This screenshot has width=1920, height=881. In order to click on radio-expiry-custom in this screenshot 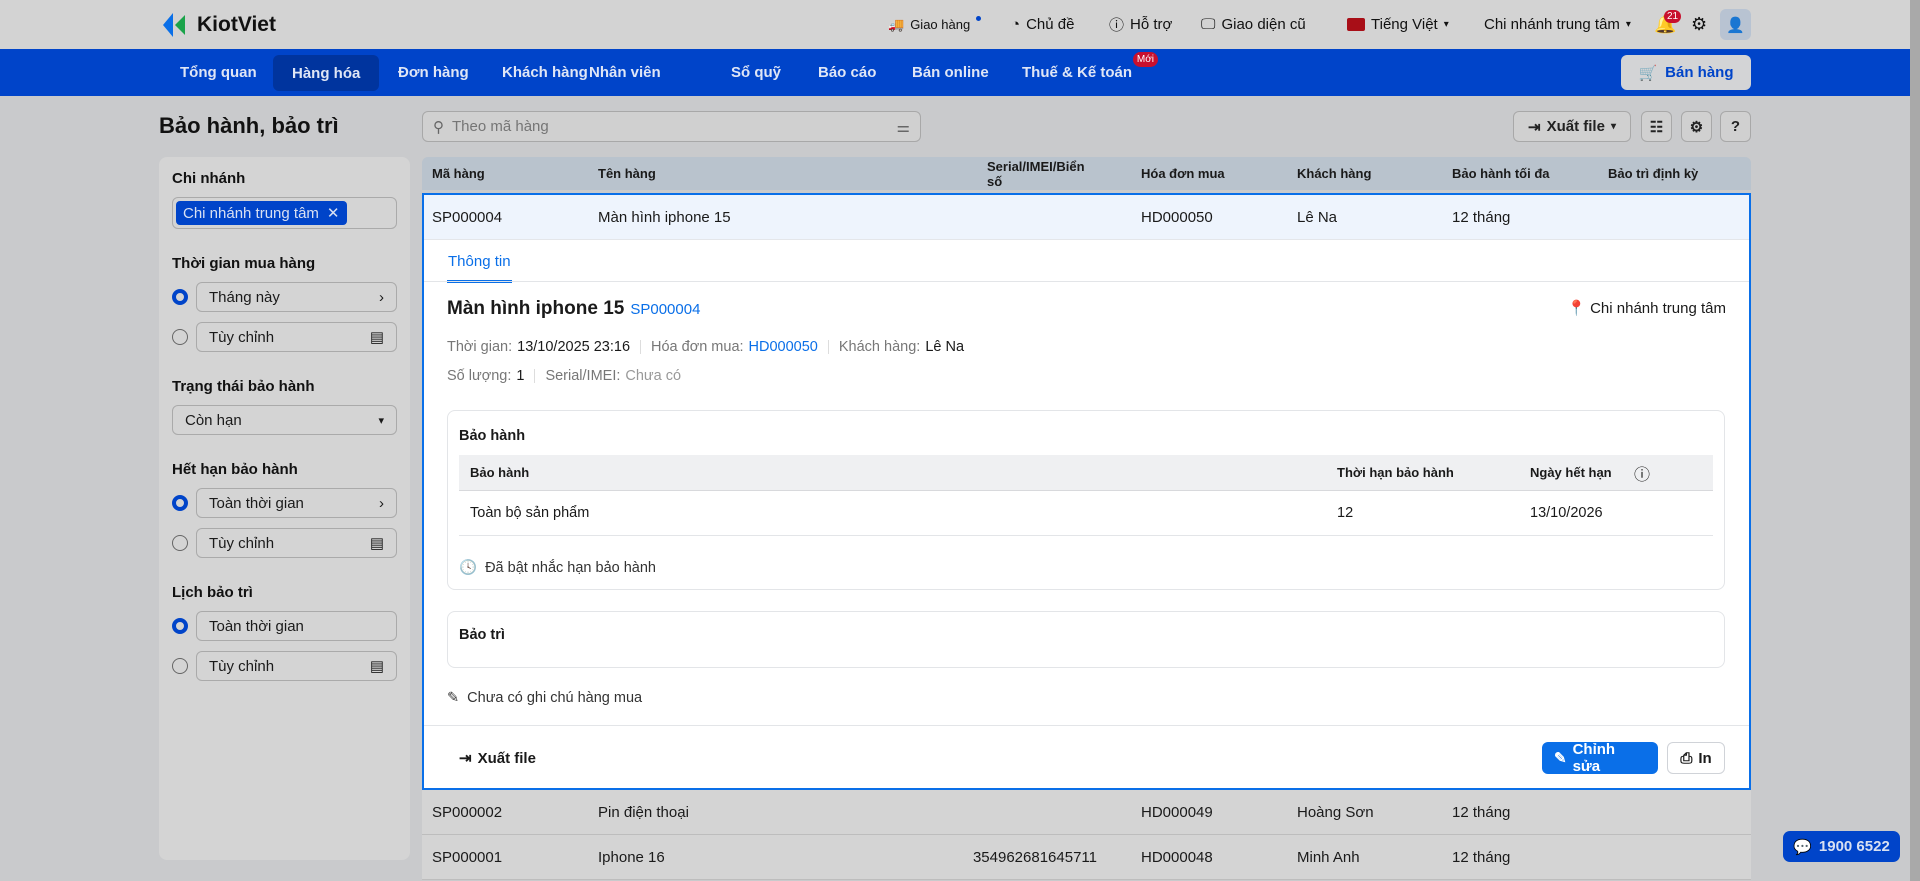, I will do `click(180, 543)`.